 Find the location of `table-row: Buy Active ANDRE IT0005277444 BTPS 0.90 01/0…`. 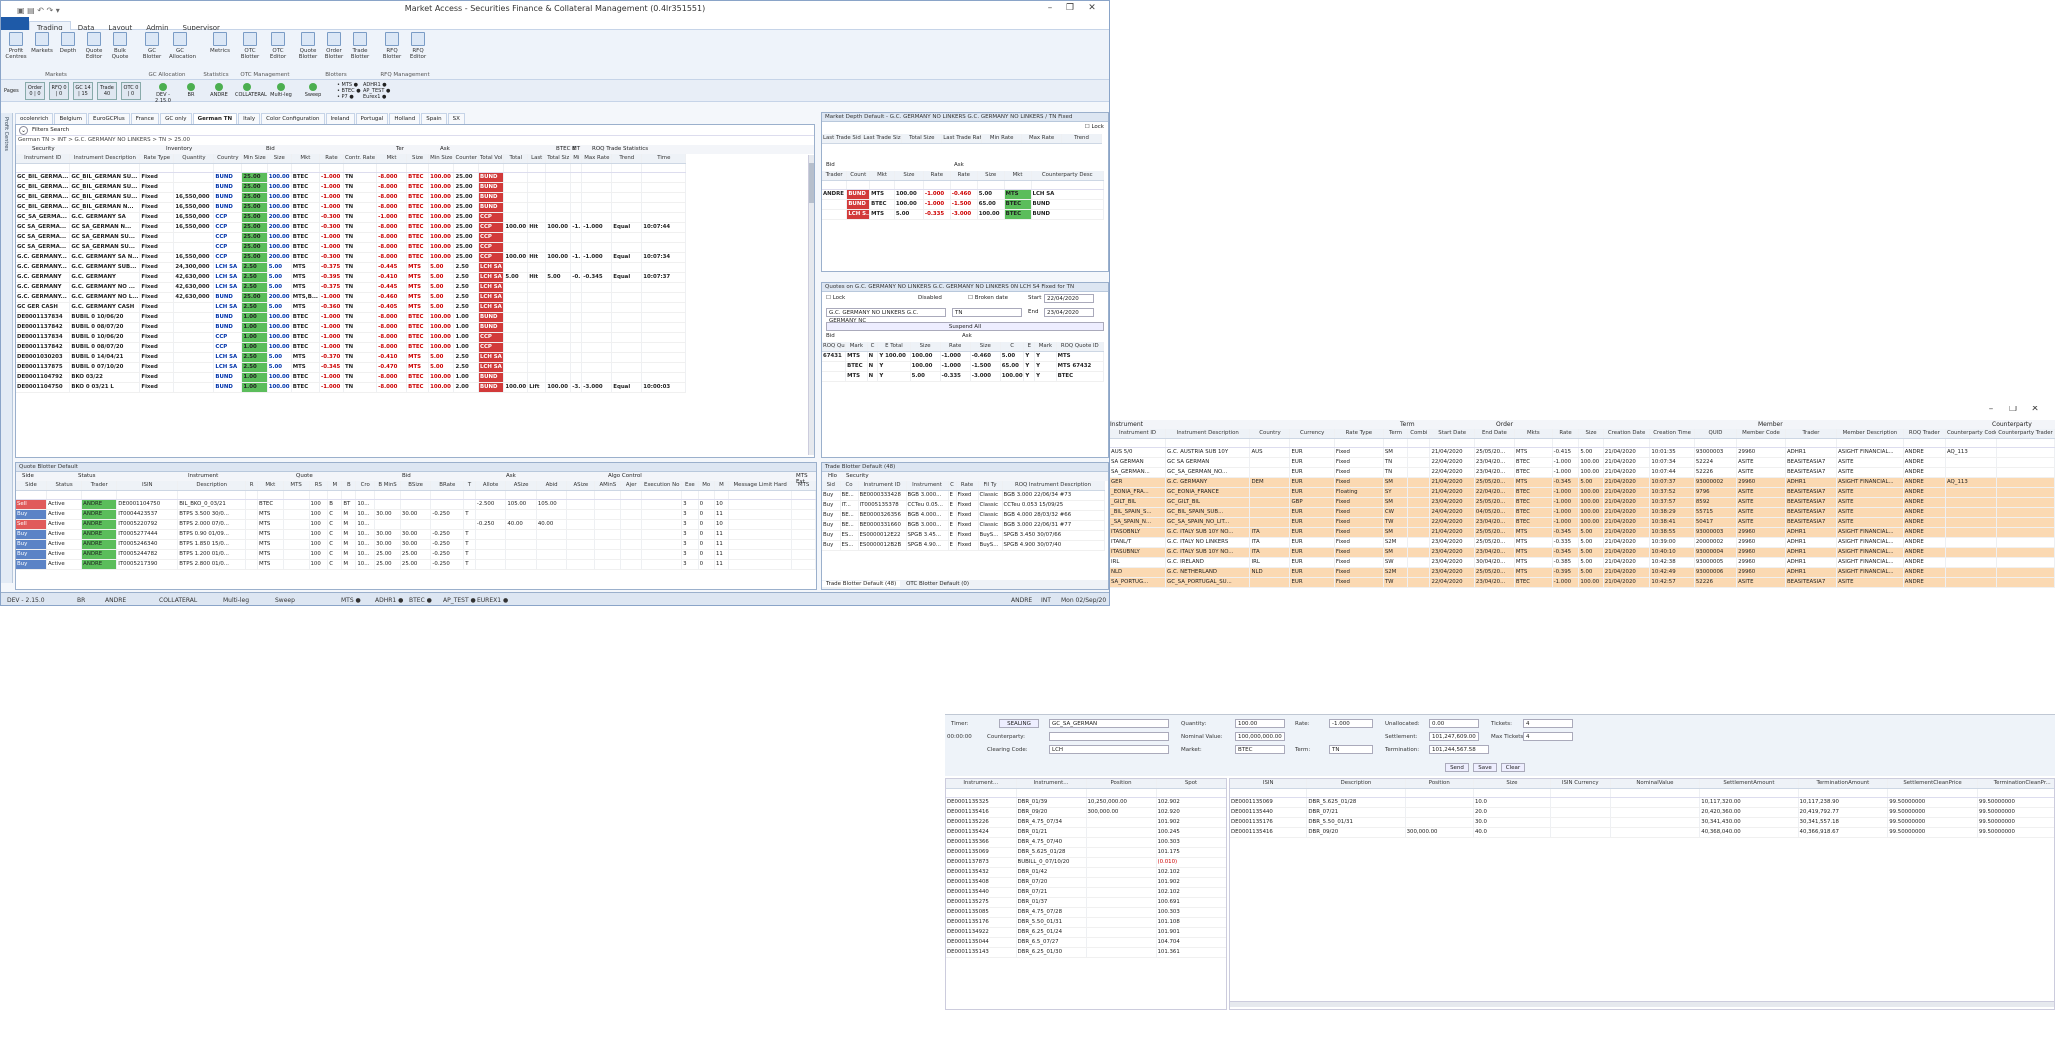

table-row: Buy Active ANDRE IT0005277444 BTPS 0.90 01/0… is located at coordinates (416, 534).